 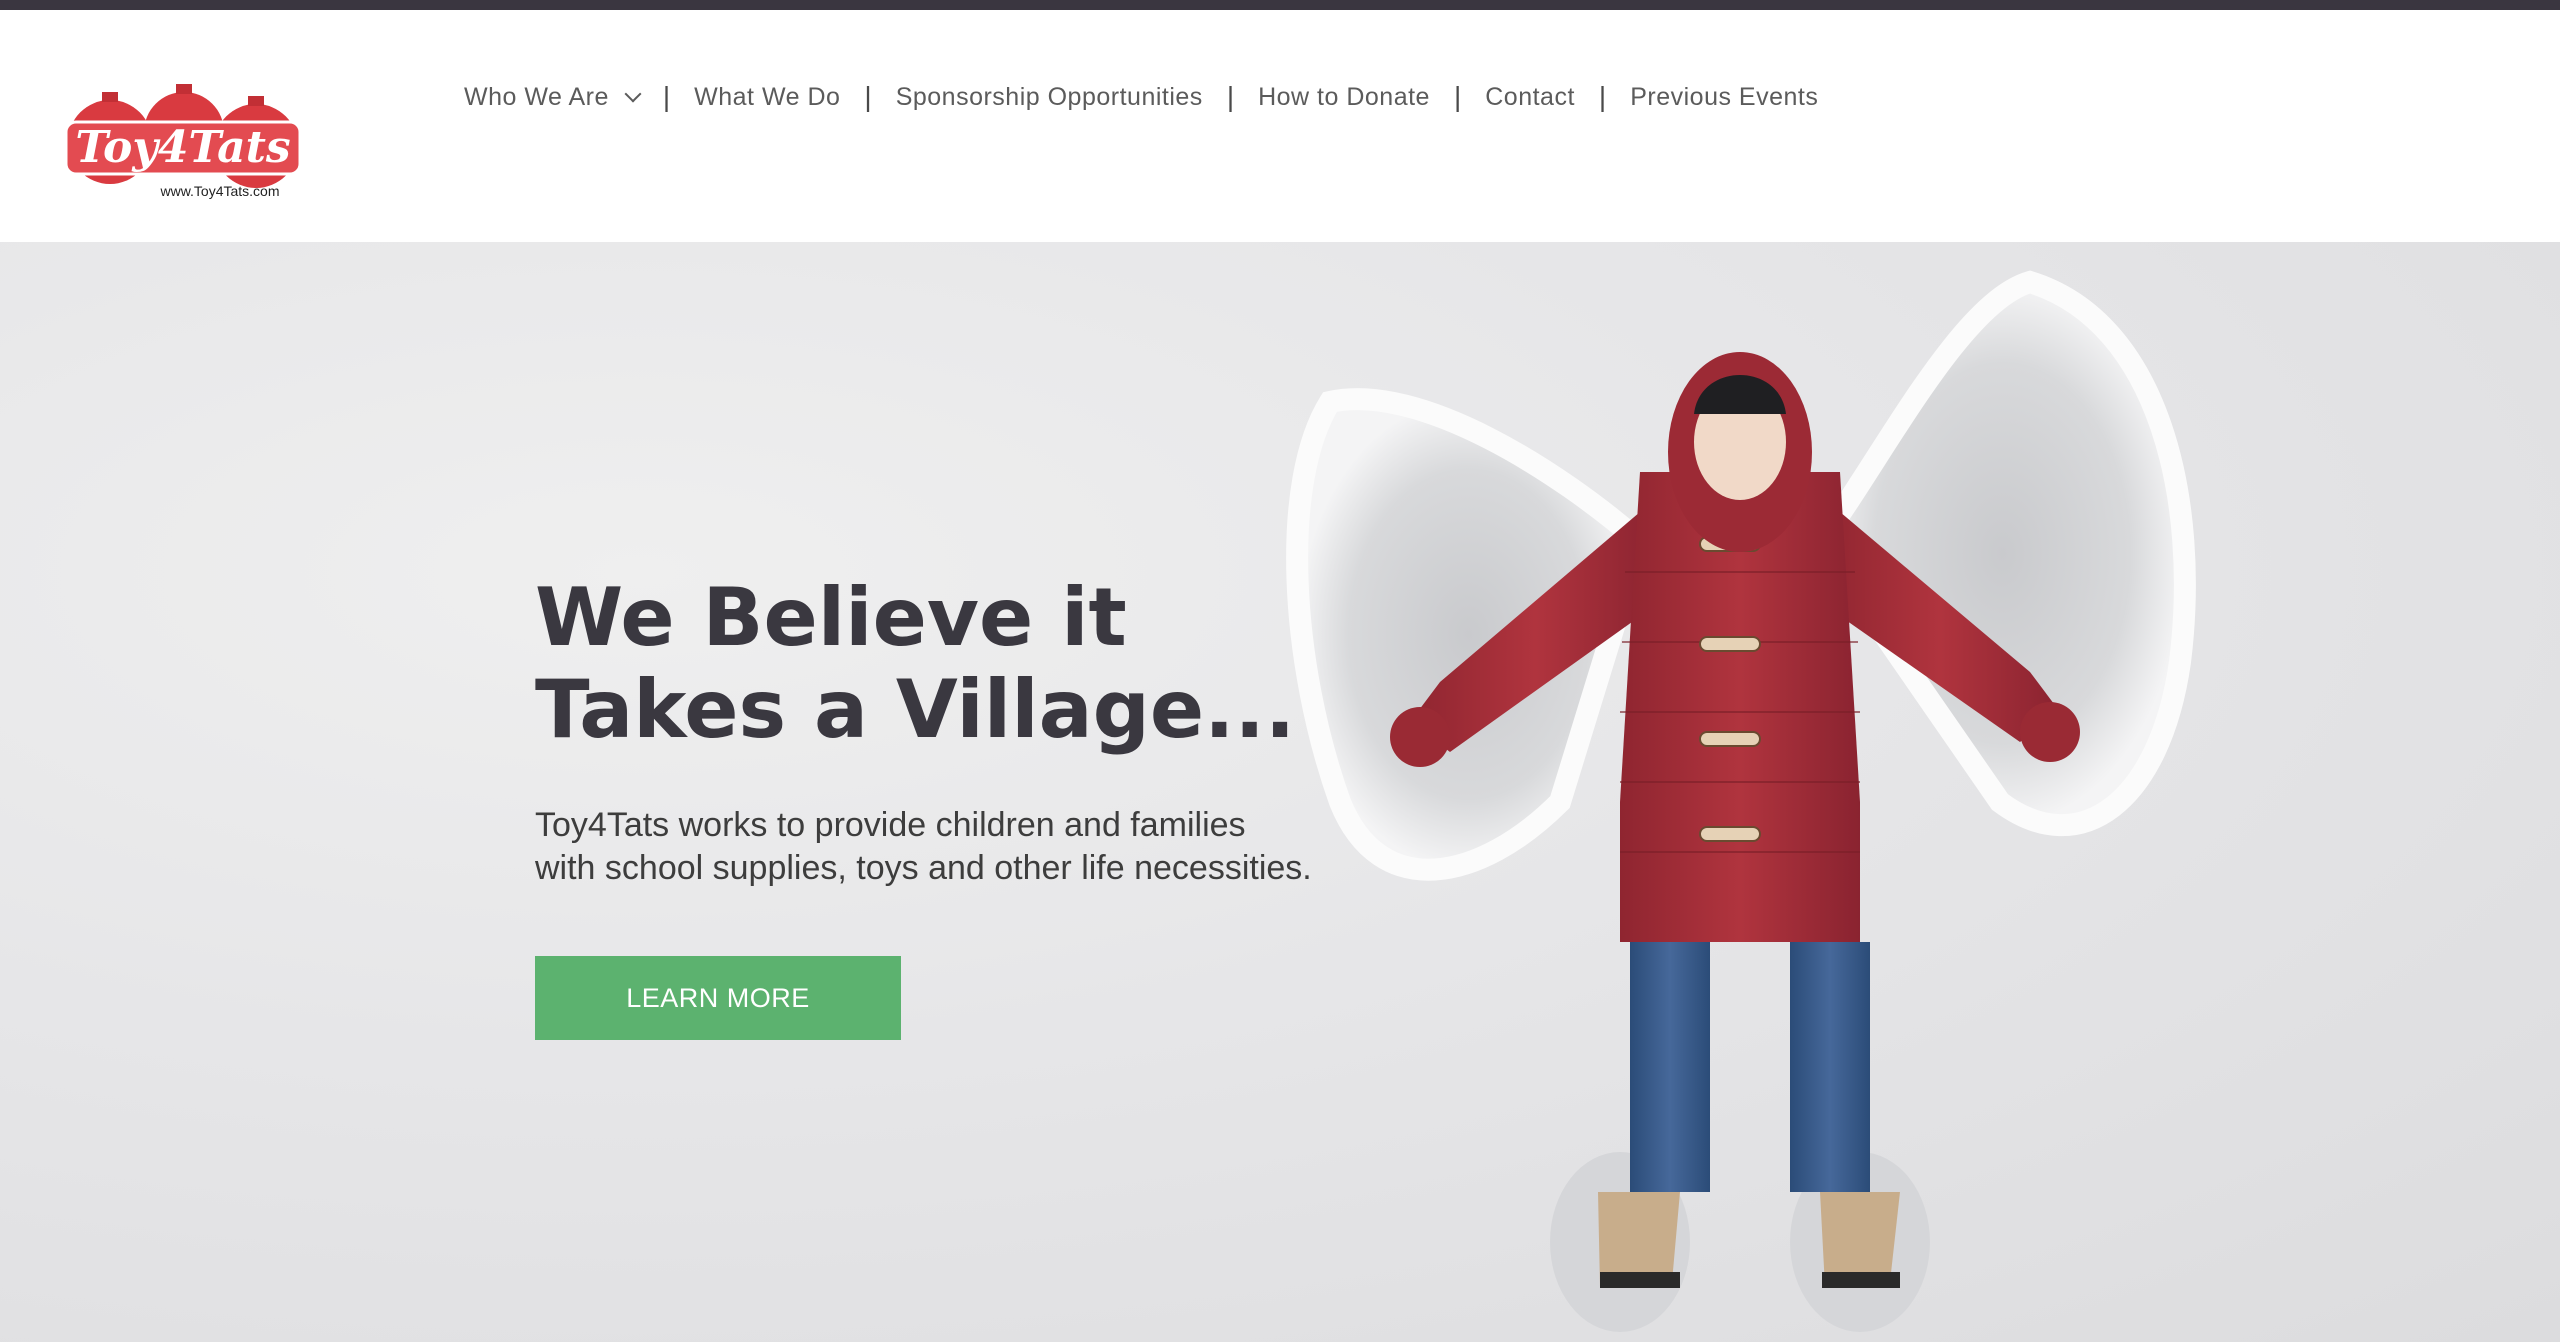 I want to click on nav-item-label: Contact, so click(x=1530, y=96).